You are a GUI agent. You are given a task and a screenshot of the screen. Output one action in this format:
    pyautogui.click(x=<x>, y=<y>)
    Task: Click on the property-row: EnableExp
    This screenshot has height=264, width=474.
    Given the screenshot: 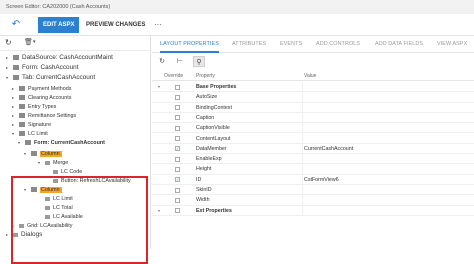 What is the action you would take?
    pyautogui.click(x=313, y=159)
    